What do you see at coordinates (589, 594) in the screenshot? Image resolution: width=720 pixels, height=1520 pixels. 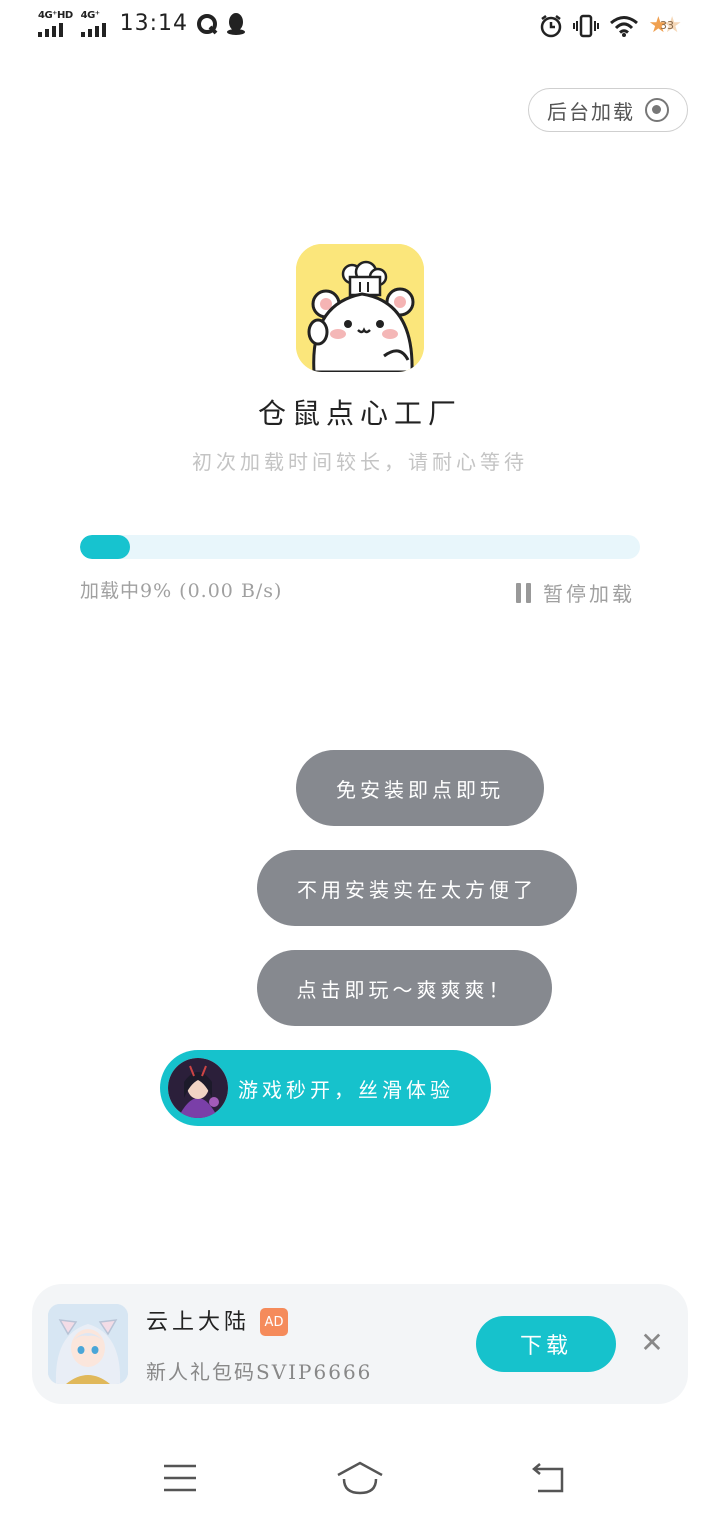 I see `pause-load-label: 暂停加载` at bounding box center [589, 594].